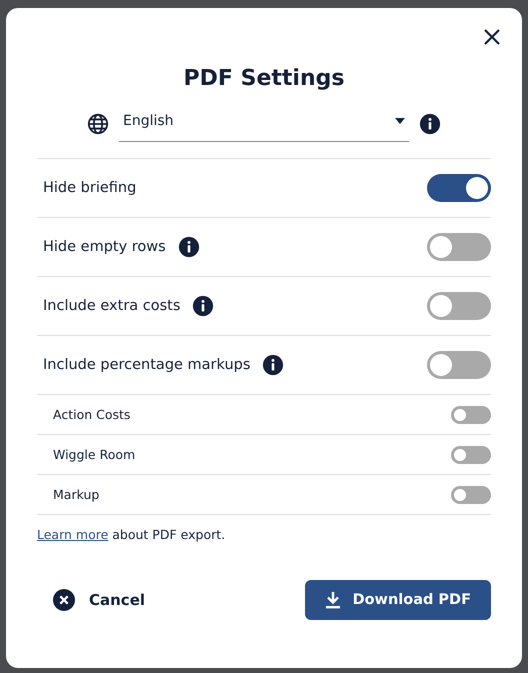  Describe the element at coordinates (332, 600) in the screenshot. I see `download-icon` at that location.